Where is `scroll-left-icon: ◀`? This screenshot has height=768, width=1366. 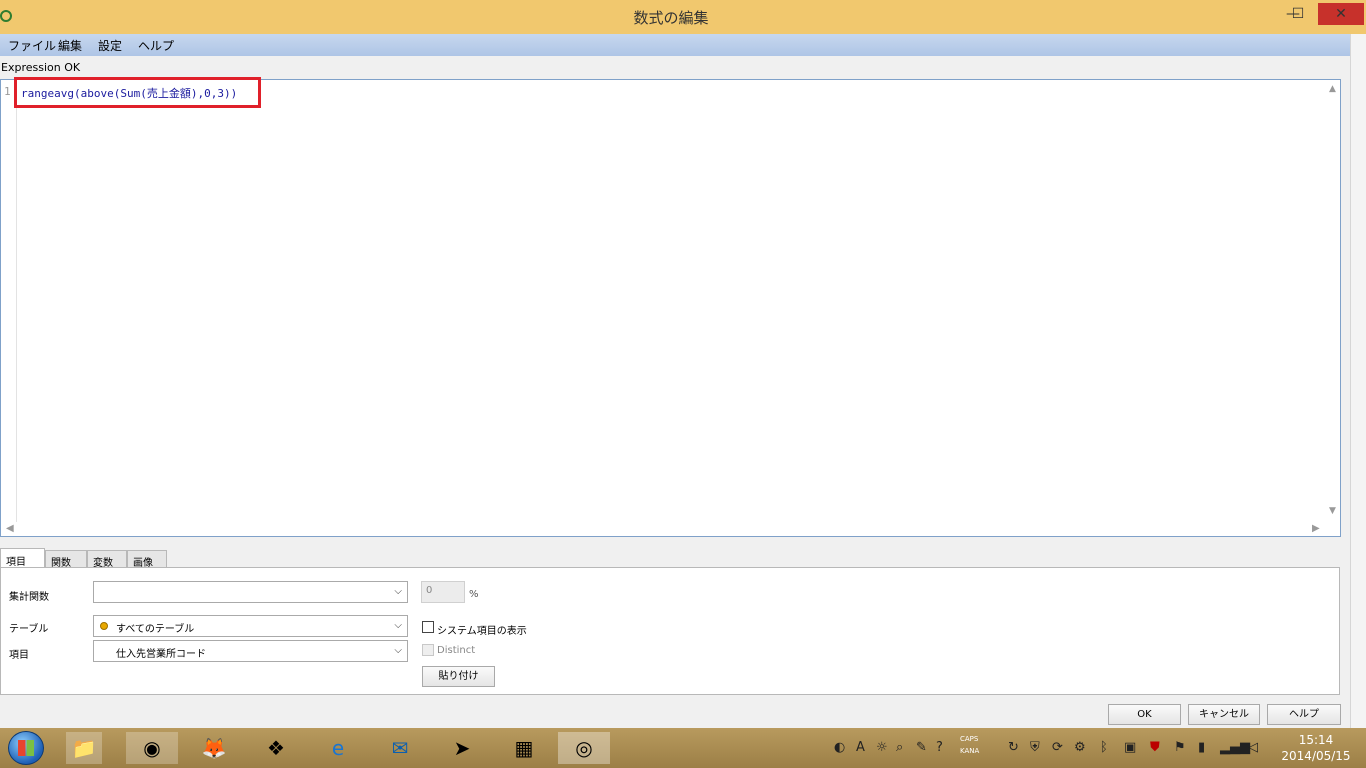
scroll-left-icon: ◀ is located at coordinates (10, 528).